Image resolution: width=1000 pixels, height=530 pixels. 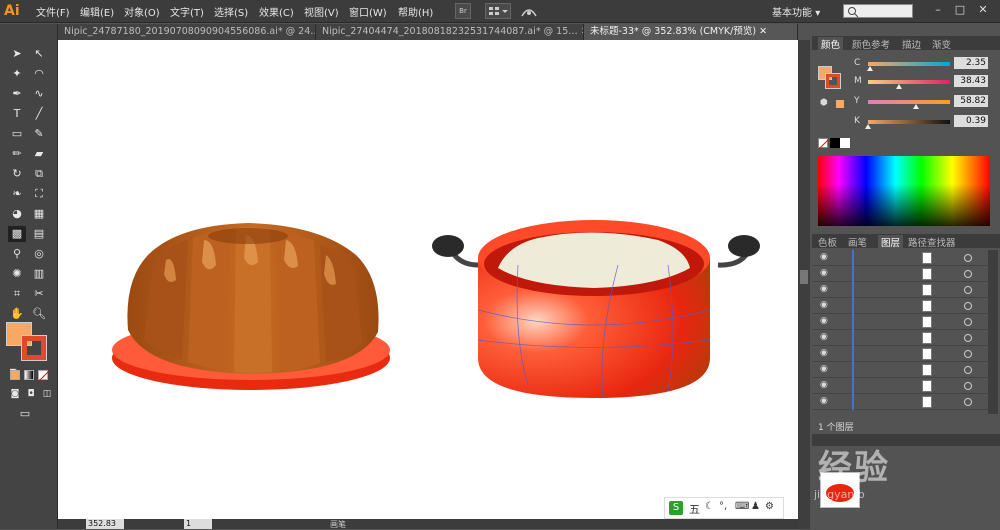 What do you see at coordinates (835, 143) in the screenshot?
I see `black-swatch` at bounding box center [835, 143].